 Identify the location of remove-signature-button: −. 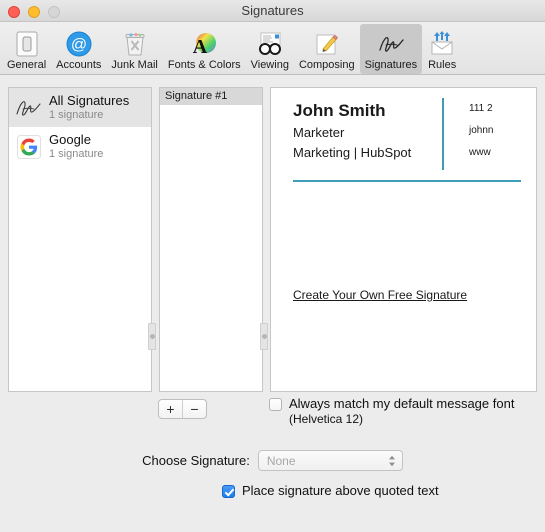
(194, 409).